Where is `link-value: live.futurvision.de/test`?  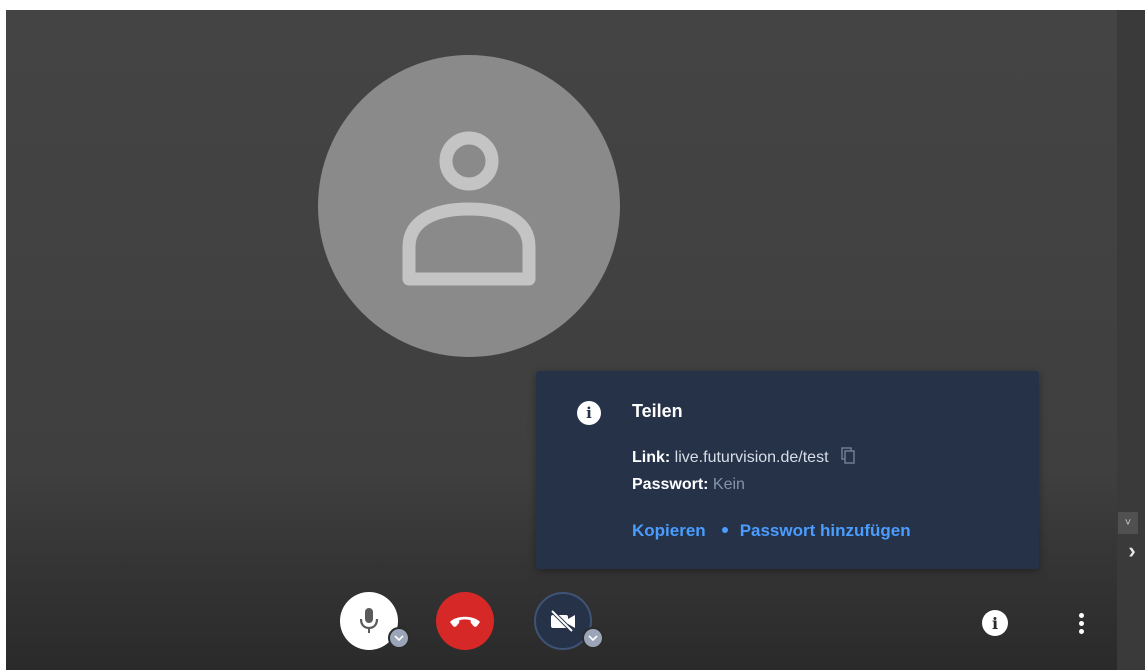
link-value: live.futurvision.de/test is located at coordinates (752, 457).